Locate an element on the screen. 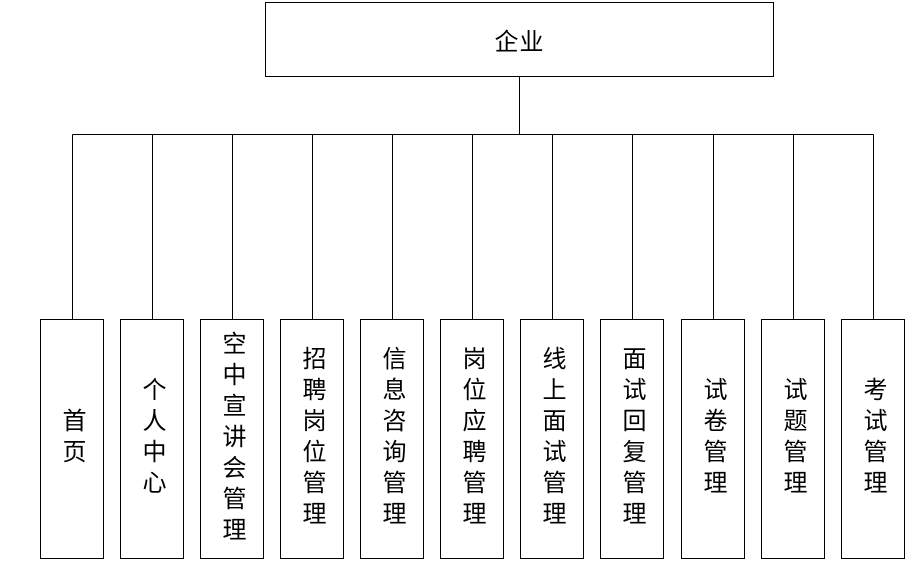 This screenshot has height=569, width=911. module-node-label: 考试管理 is located at coordinates (873, 439).